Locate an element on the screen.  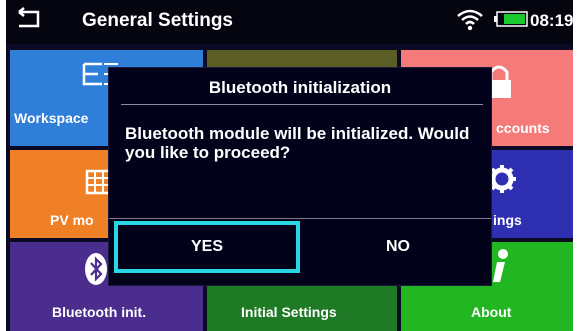
clock: 08:19 is located at coordinates (551, 20).